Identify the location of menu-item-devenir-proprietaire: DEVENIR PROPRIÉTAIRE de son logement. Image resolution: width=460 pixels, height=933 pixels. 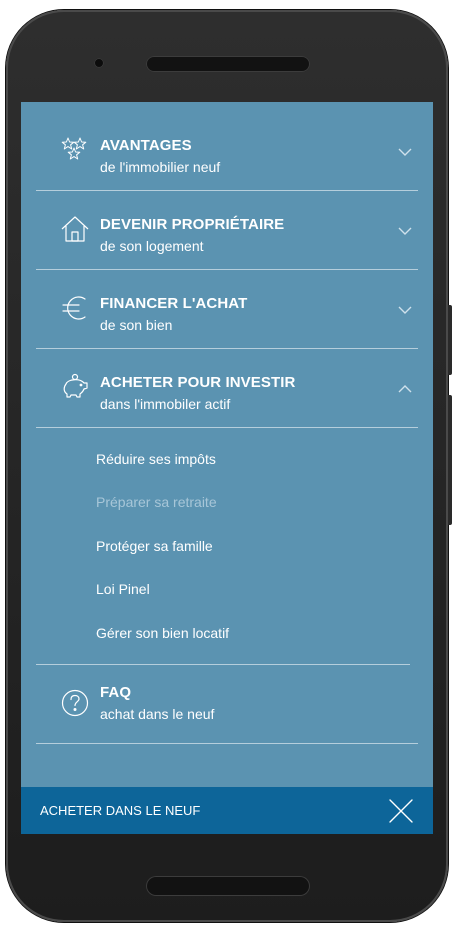
(227, 230).